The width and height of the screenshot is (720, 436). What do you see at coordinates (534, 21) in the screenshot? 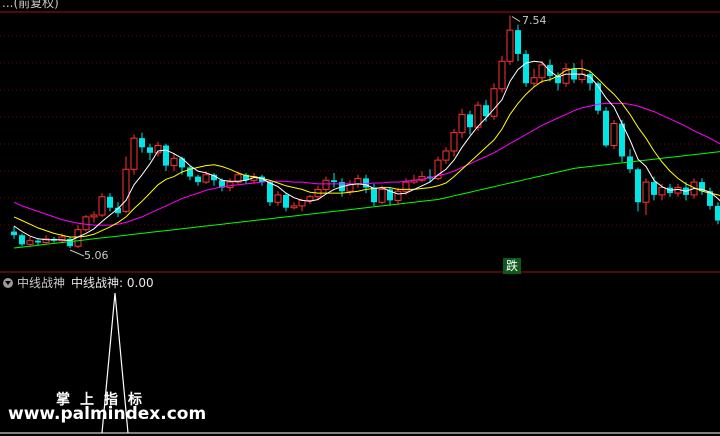
I see `high-price-label: 7.54` at bounding box center [534, 21].